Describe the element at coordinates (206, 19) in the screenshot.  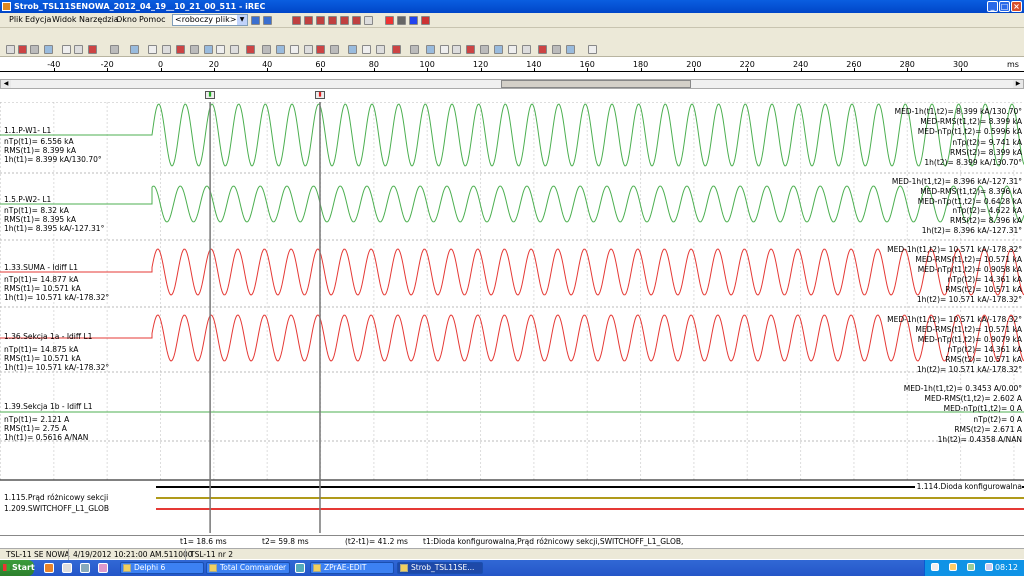
I see `file-combo-value: <roboczy plik>` at that location.